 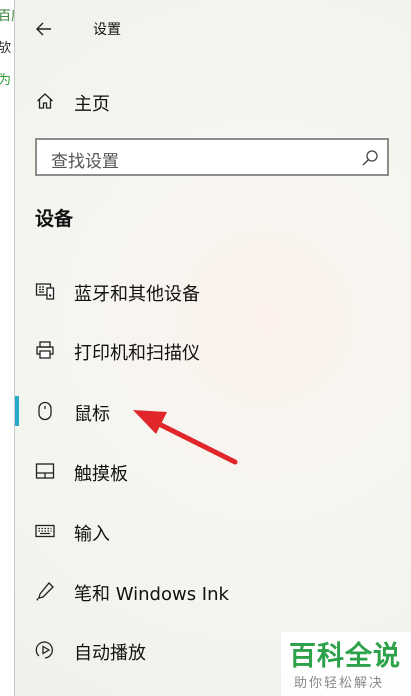 I want to click on printer-icon, so click(x=45, y=350).